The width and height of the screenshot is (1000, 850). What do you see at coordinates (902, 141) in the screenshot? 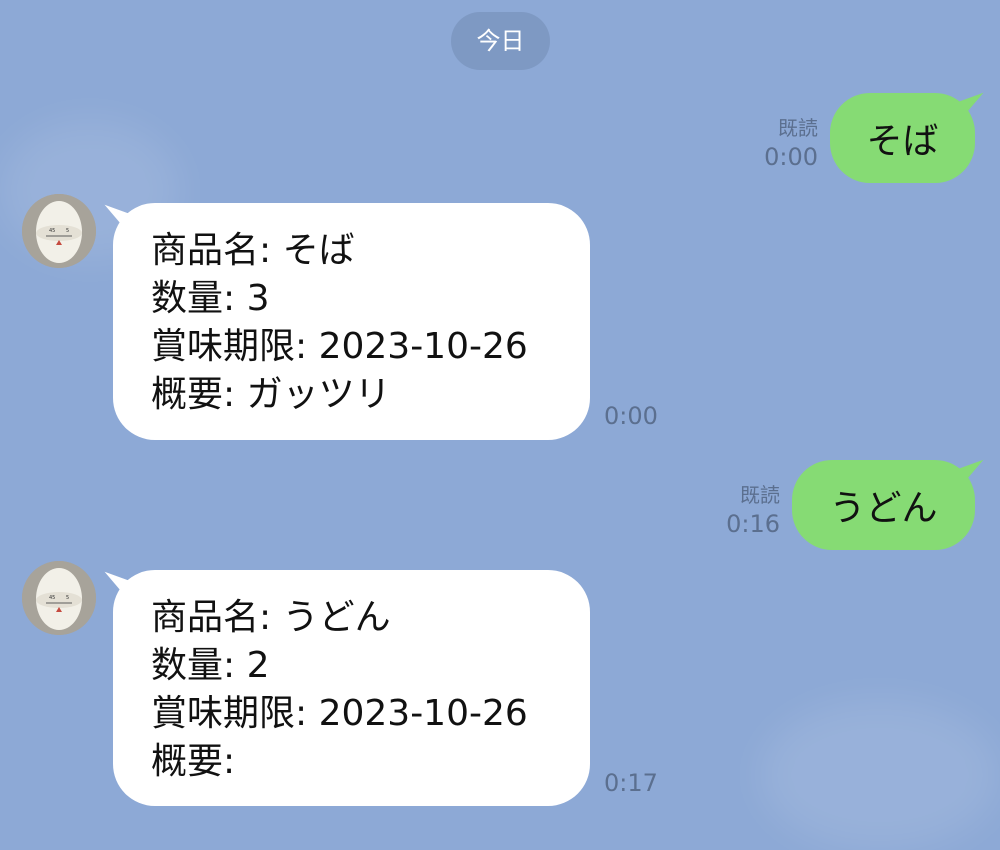
I see `message-text: そば` at bounding box center [902, 141].